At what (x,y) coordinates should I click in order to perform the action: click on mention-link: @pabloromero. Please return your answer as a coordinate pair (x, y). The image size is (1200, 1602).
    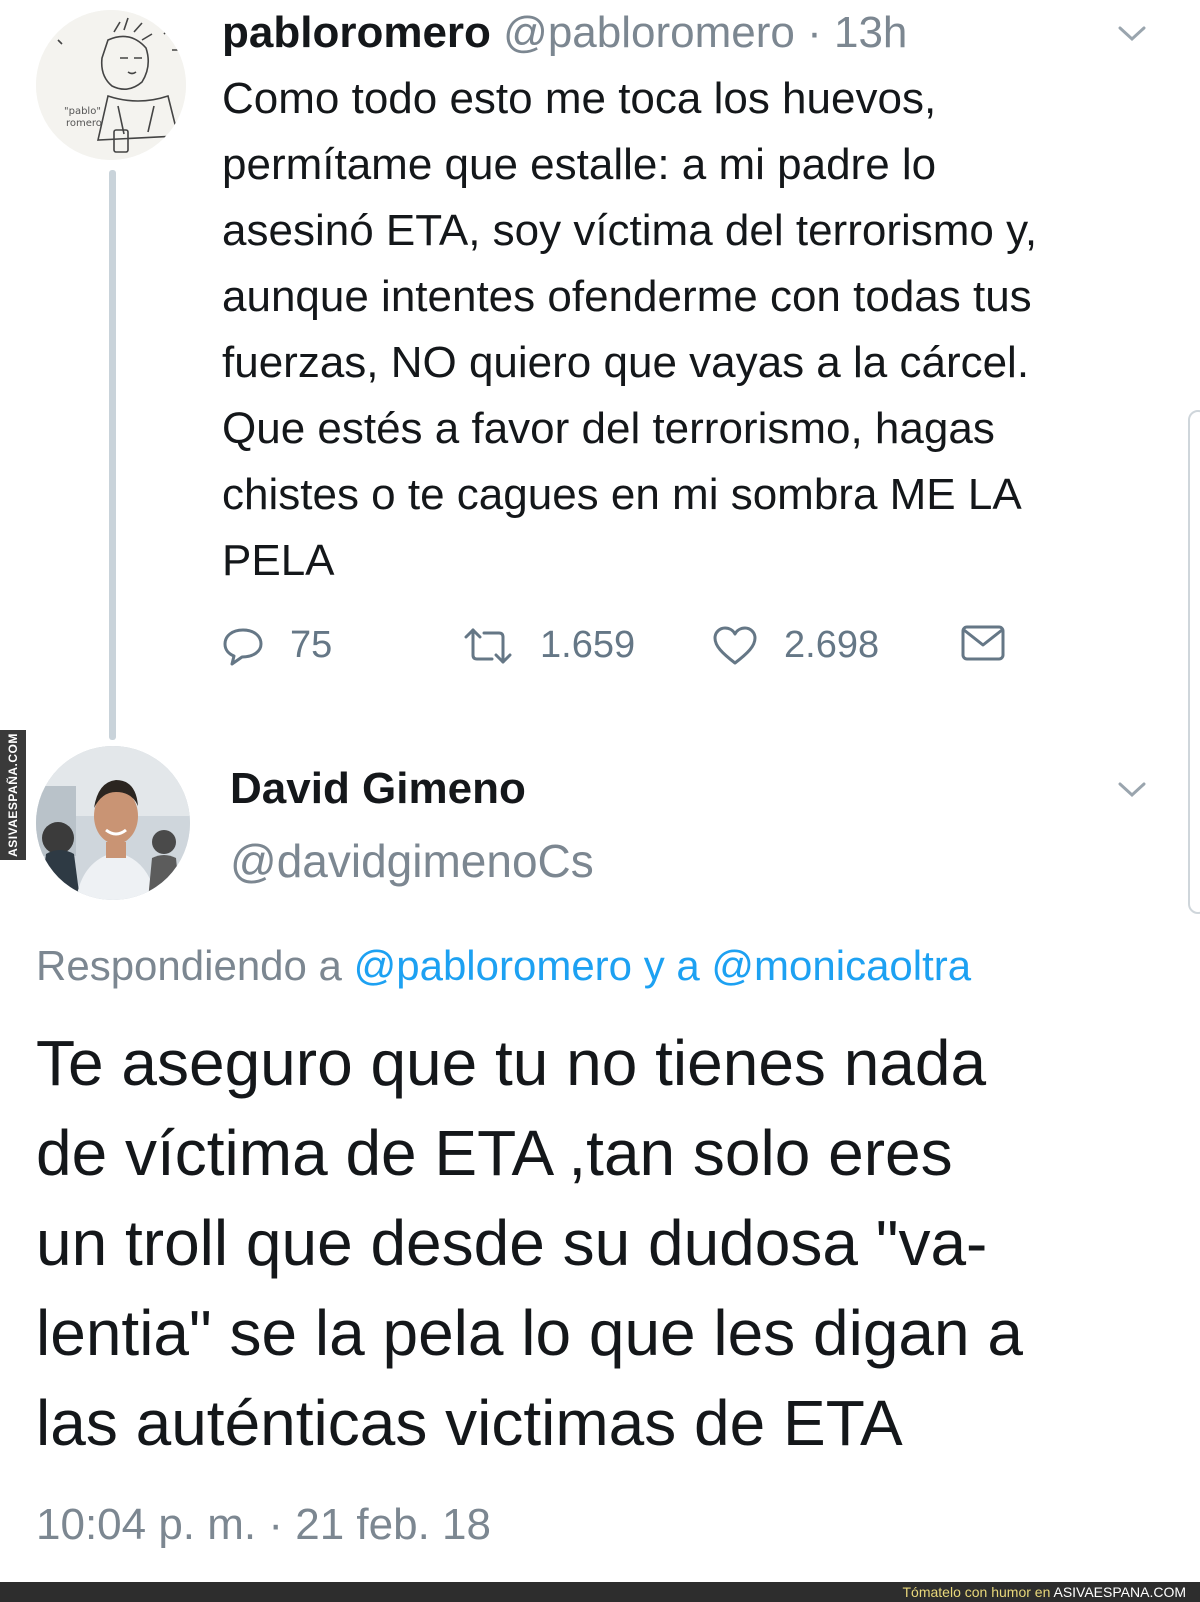
    Looking at the image, I should click on (493, 965).